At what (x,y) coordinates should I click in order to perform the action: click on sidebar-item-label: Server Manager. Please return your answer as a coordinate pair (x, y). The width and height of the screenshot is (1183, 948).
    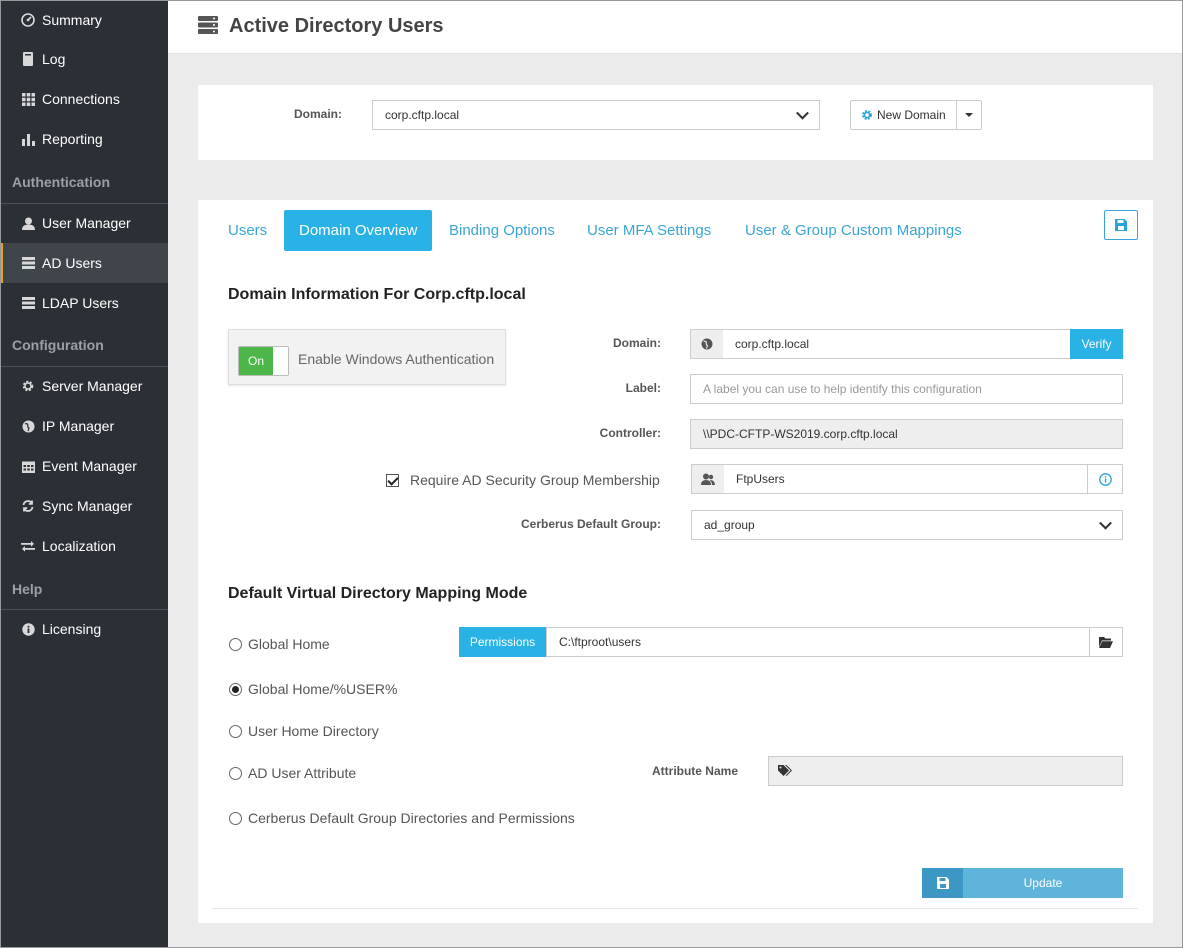
    Looking at the image, I should click on (92, 386).